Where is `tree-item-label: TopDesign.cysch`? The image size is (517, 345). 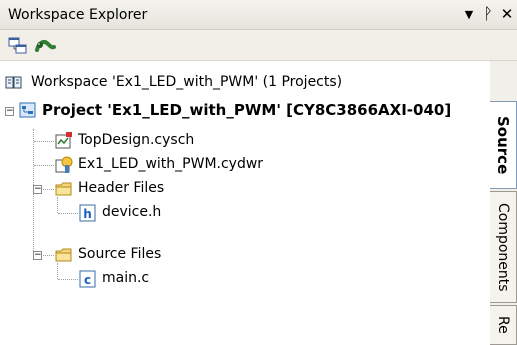
tree-item-label: TopDesign.cysch is located at coordinates (136, 140).